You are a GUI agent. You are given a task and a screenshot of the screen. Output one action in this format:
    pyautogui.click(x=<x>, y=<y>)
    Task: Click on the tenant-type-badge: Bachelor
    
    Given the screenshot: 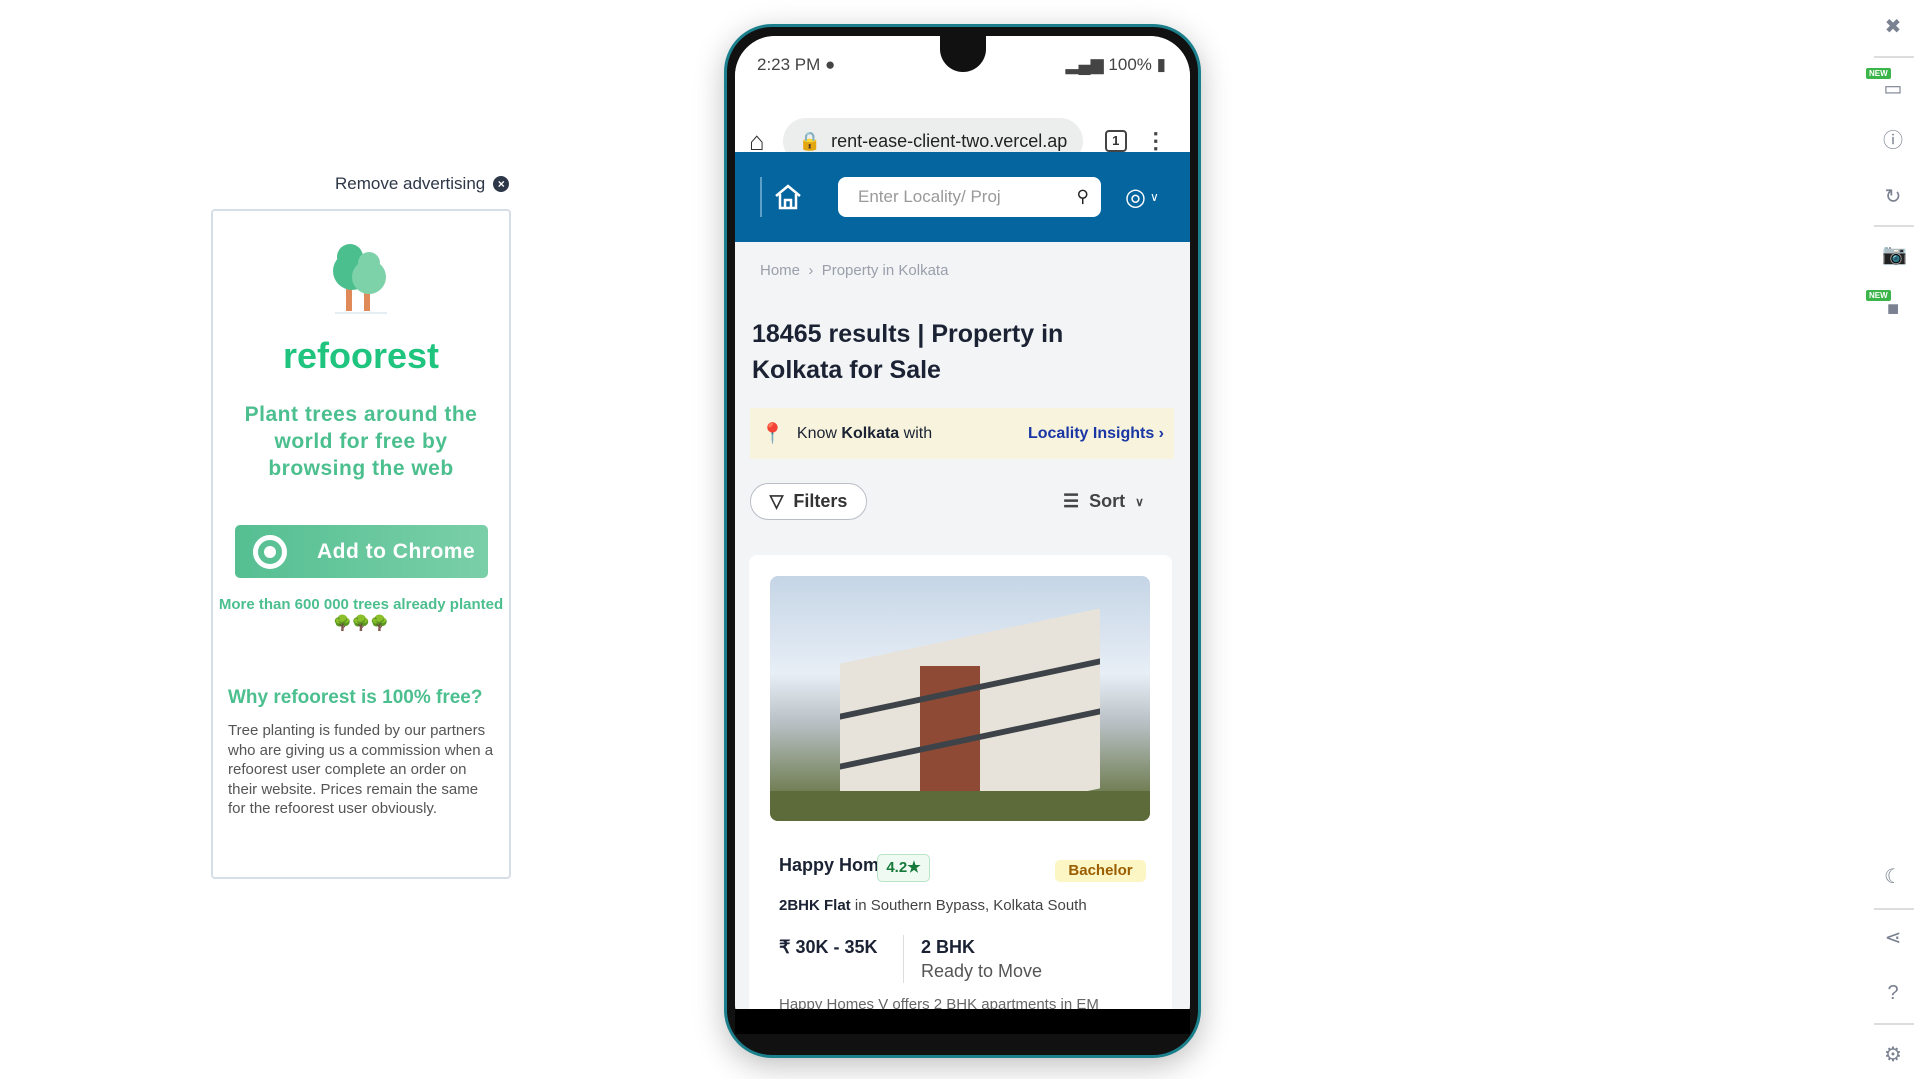 What is the action you would take?
    pyautogui.click(x=1100, y=871)
    